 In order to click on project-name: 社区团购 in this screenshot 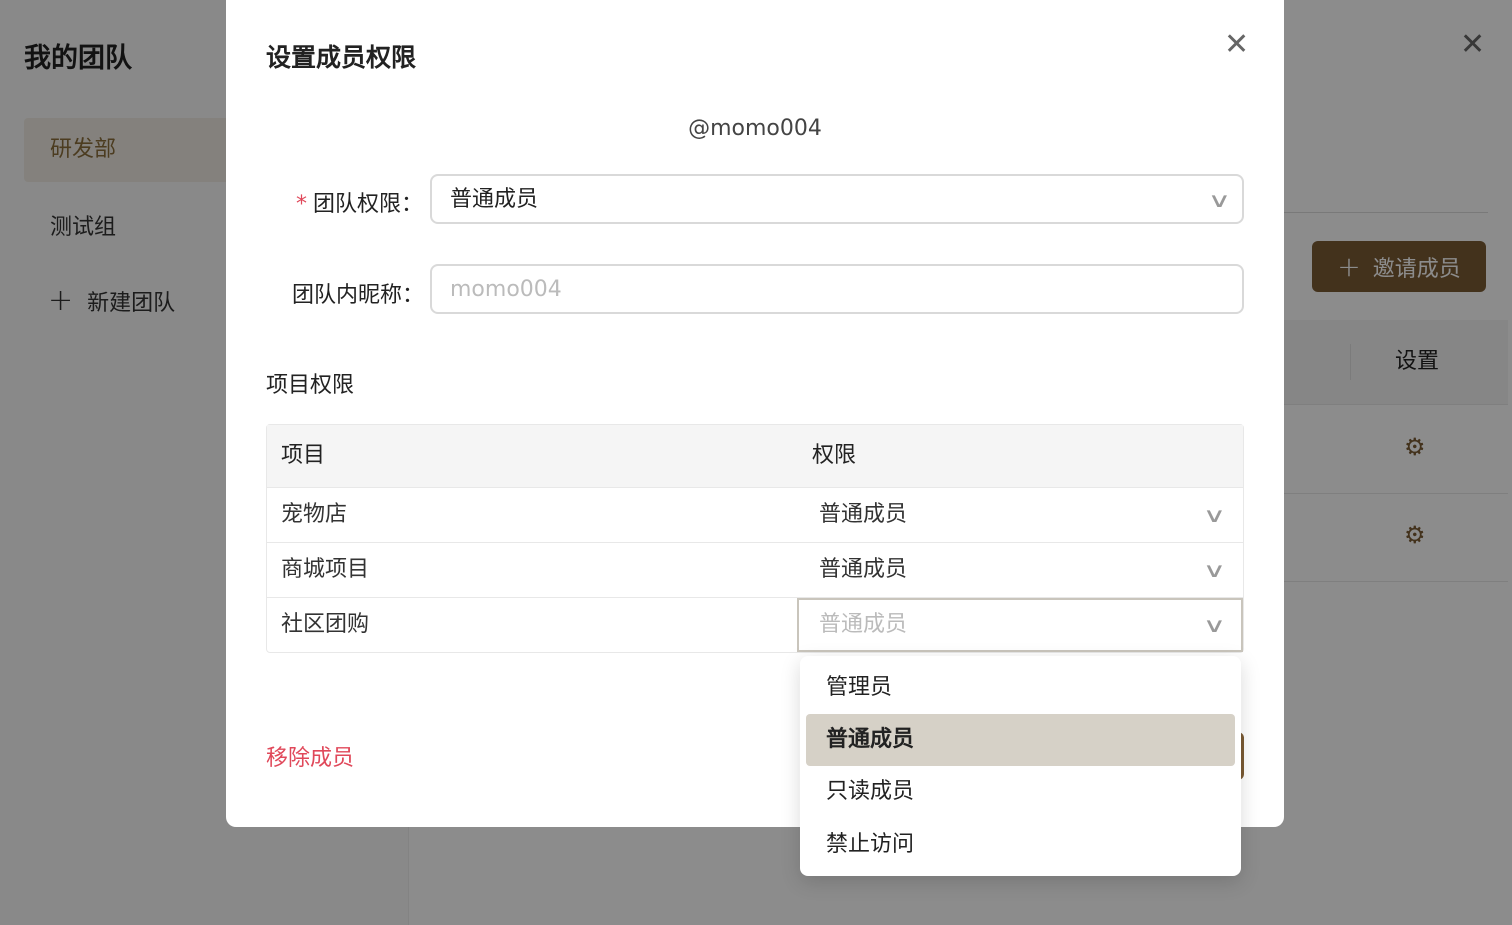, I will do `click(325, 624)`.